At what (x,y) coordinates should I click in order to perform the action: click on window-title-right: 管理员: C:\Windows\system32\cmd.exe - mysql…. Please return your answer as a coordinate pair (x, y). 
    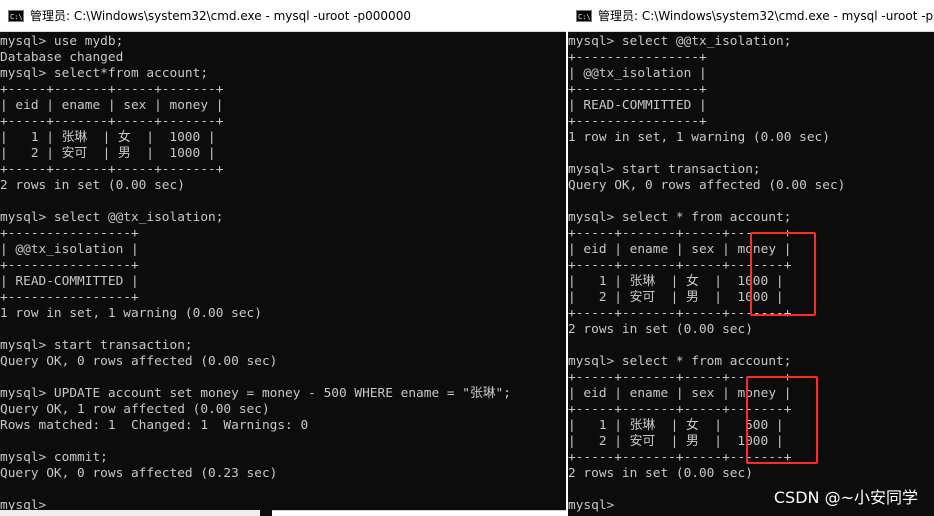
    Looking at the image, I should click on (766, 16).